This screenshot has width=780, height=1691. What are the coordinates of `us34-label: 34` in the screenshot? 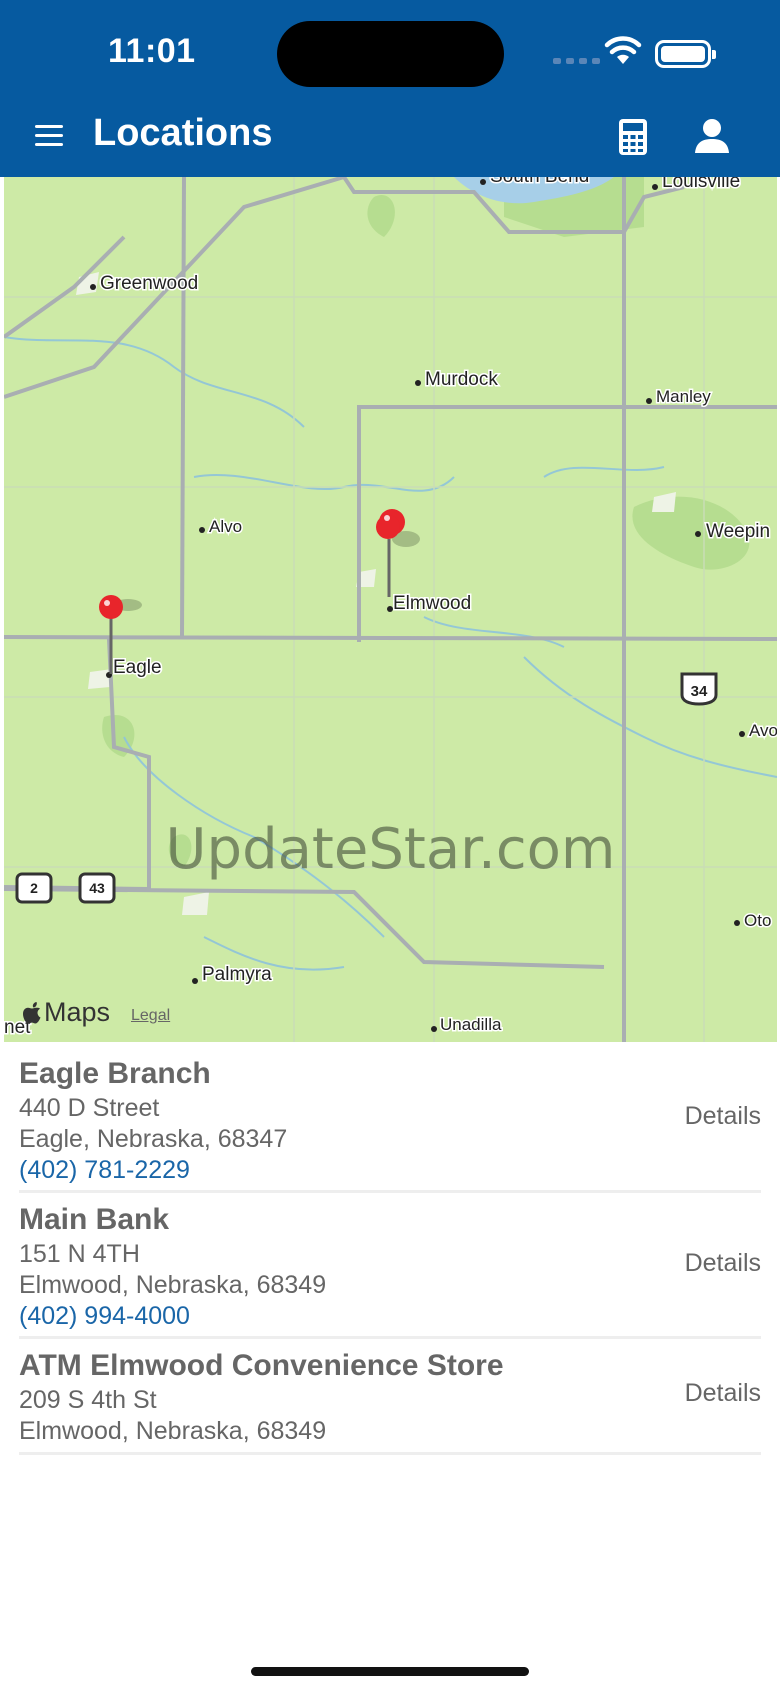 It's located at (699, 691).